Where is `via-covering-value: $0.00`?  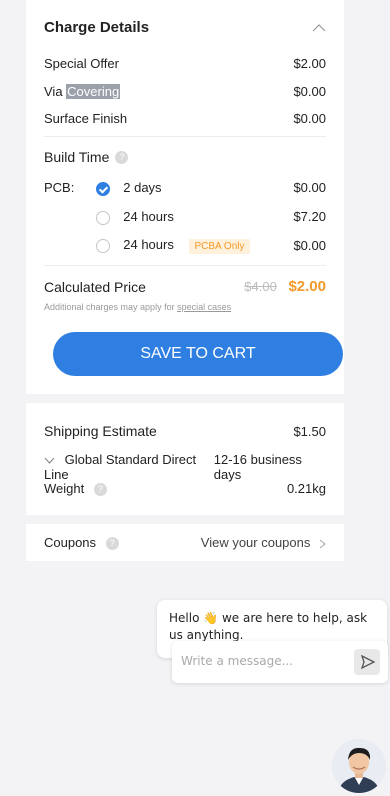 via-covering-value: $0.00 is located at coordinates (309, 91).